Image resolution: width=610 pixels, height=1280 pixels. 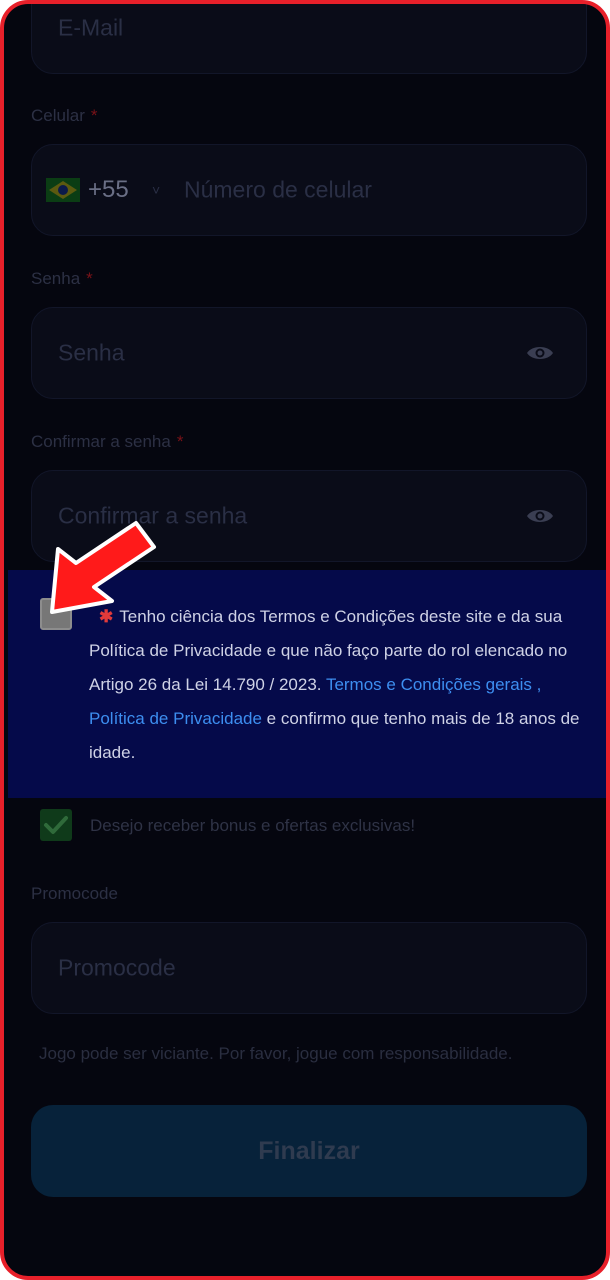 I want to click on pointer-arrow-icon, so click(x=103, y=567).